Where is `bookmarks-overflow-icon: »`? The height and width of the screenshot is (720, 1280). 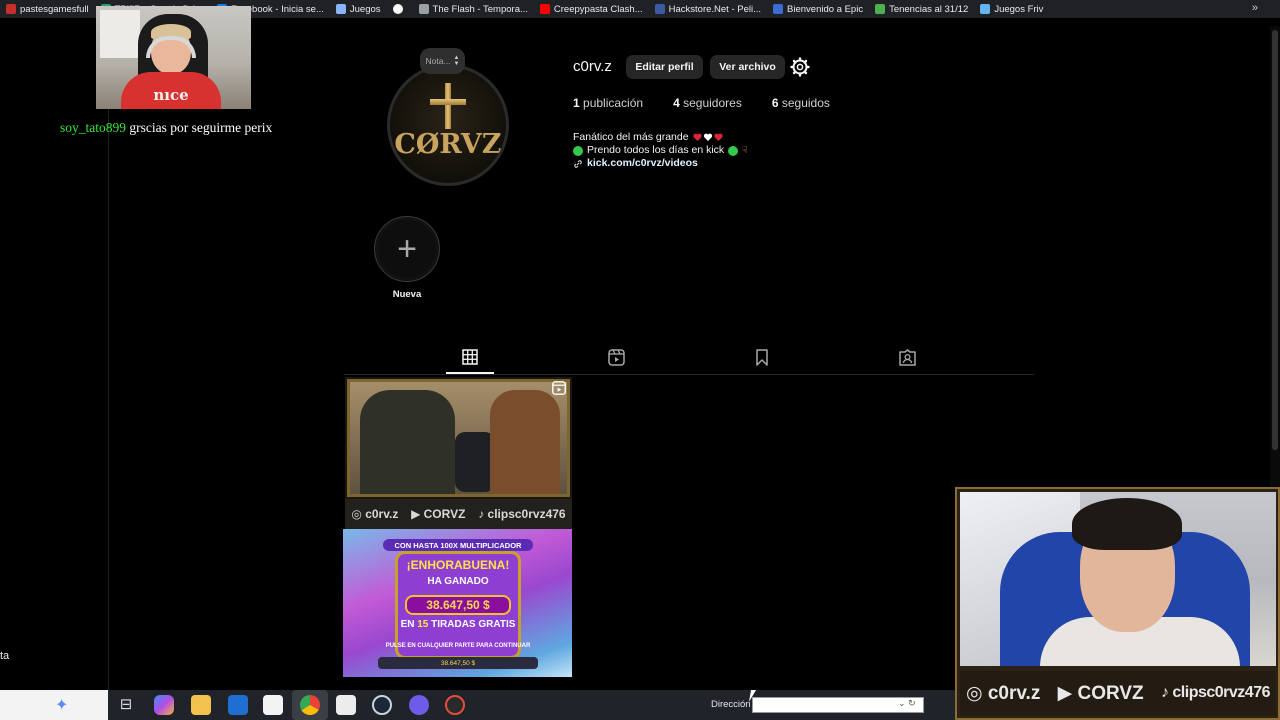
bookmarks-overflow-icon: » is located at coordinates (1255, 8).